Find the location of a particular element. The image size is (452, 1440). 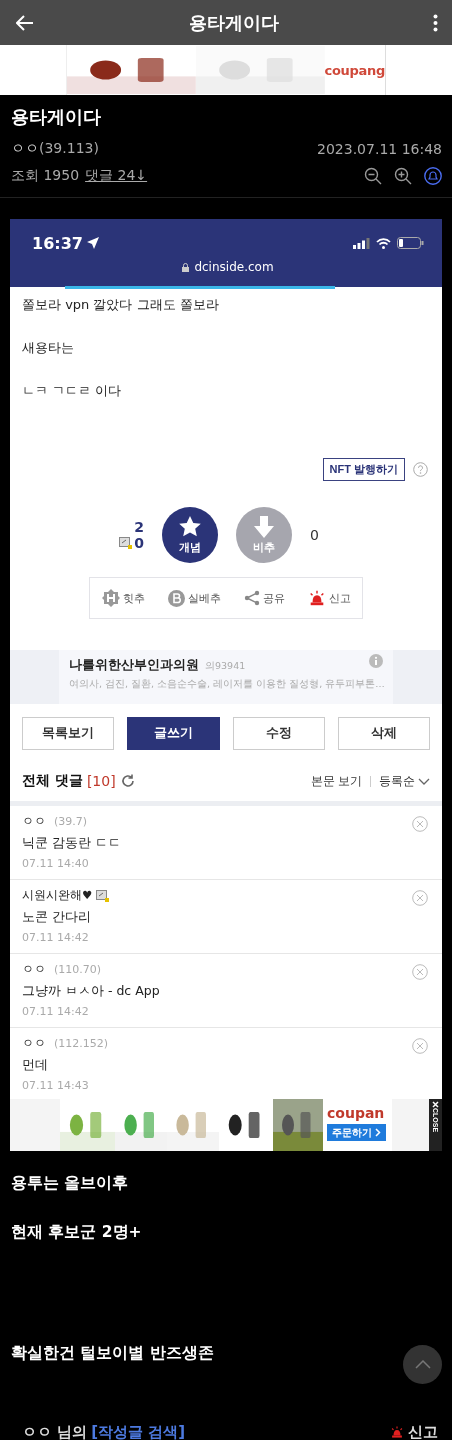

board-button: 글쓰기 is located at coordinates (173, 733).